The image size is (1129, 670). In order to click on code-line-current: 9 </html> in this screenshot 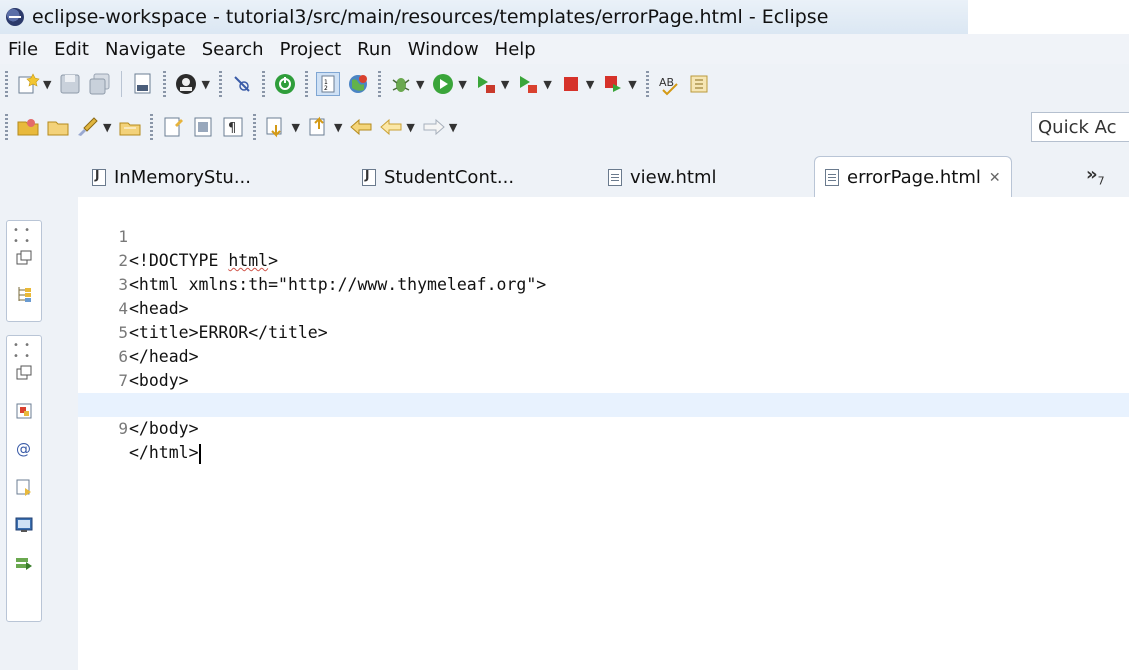, I will do `click(603, 428)`.